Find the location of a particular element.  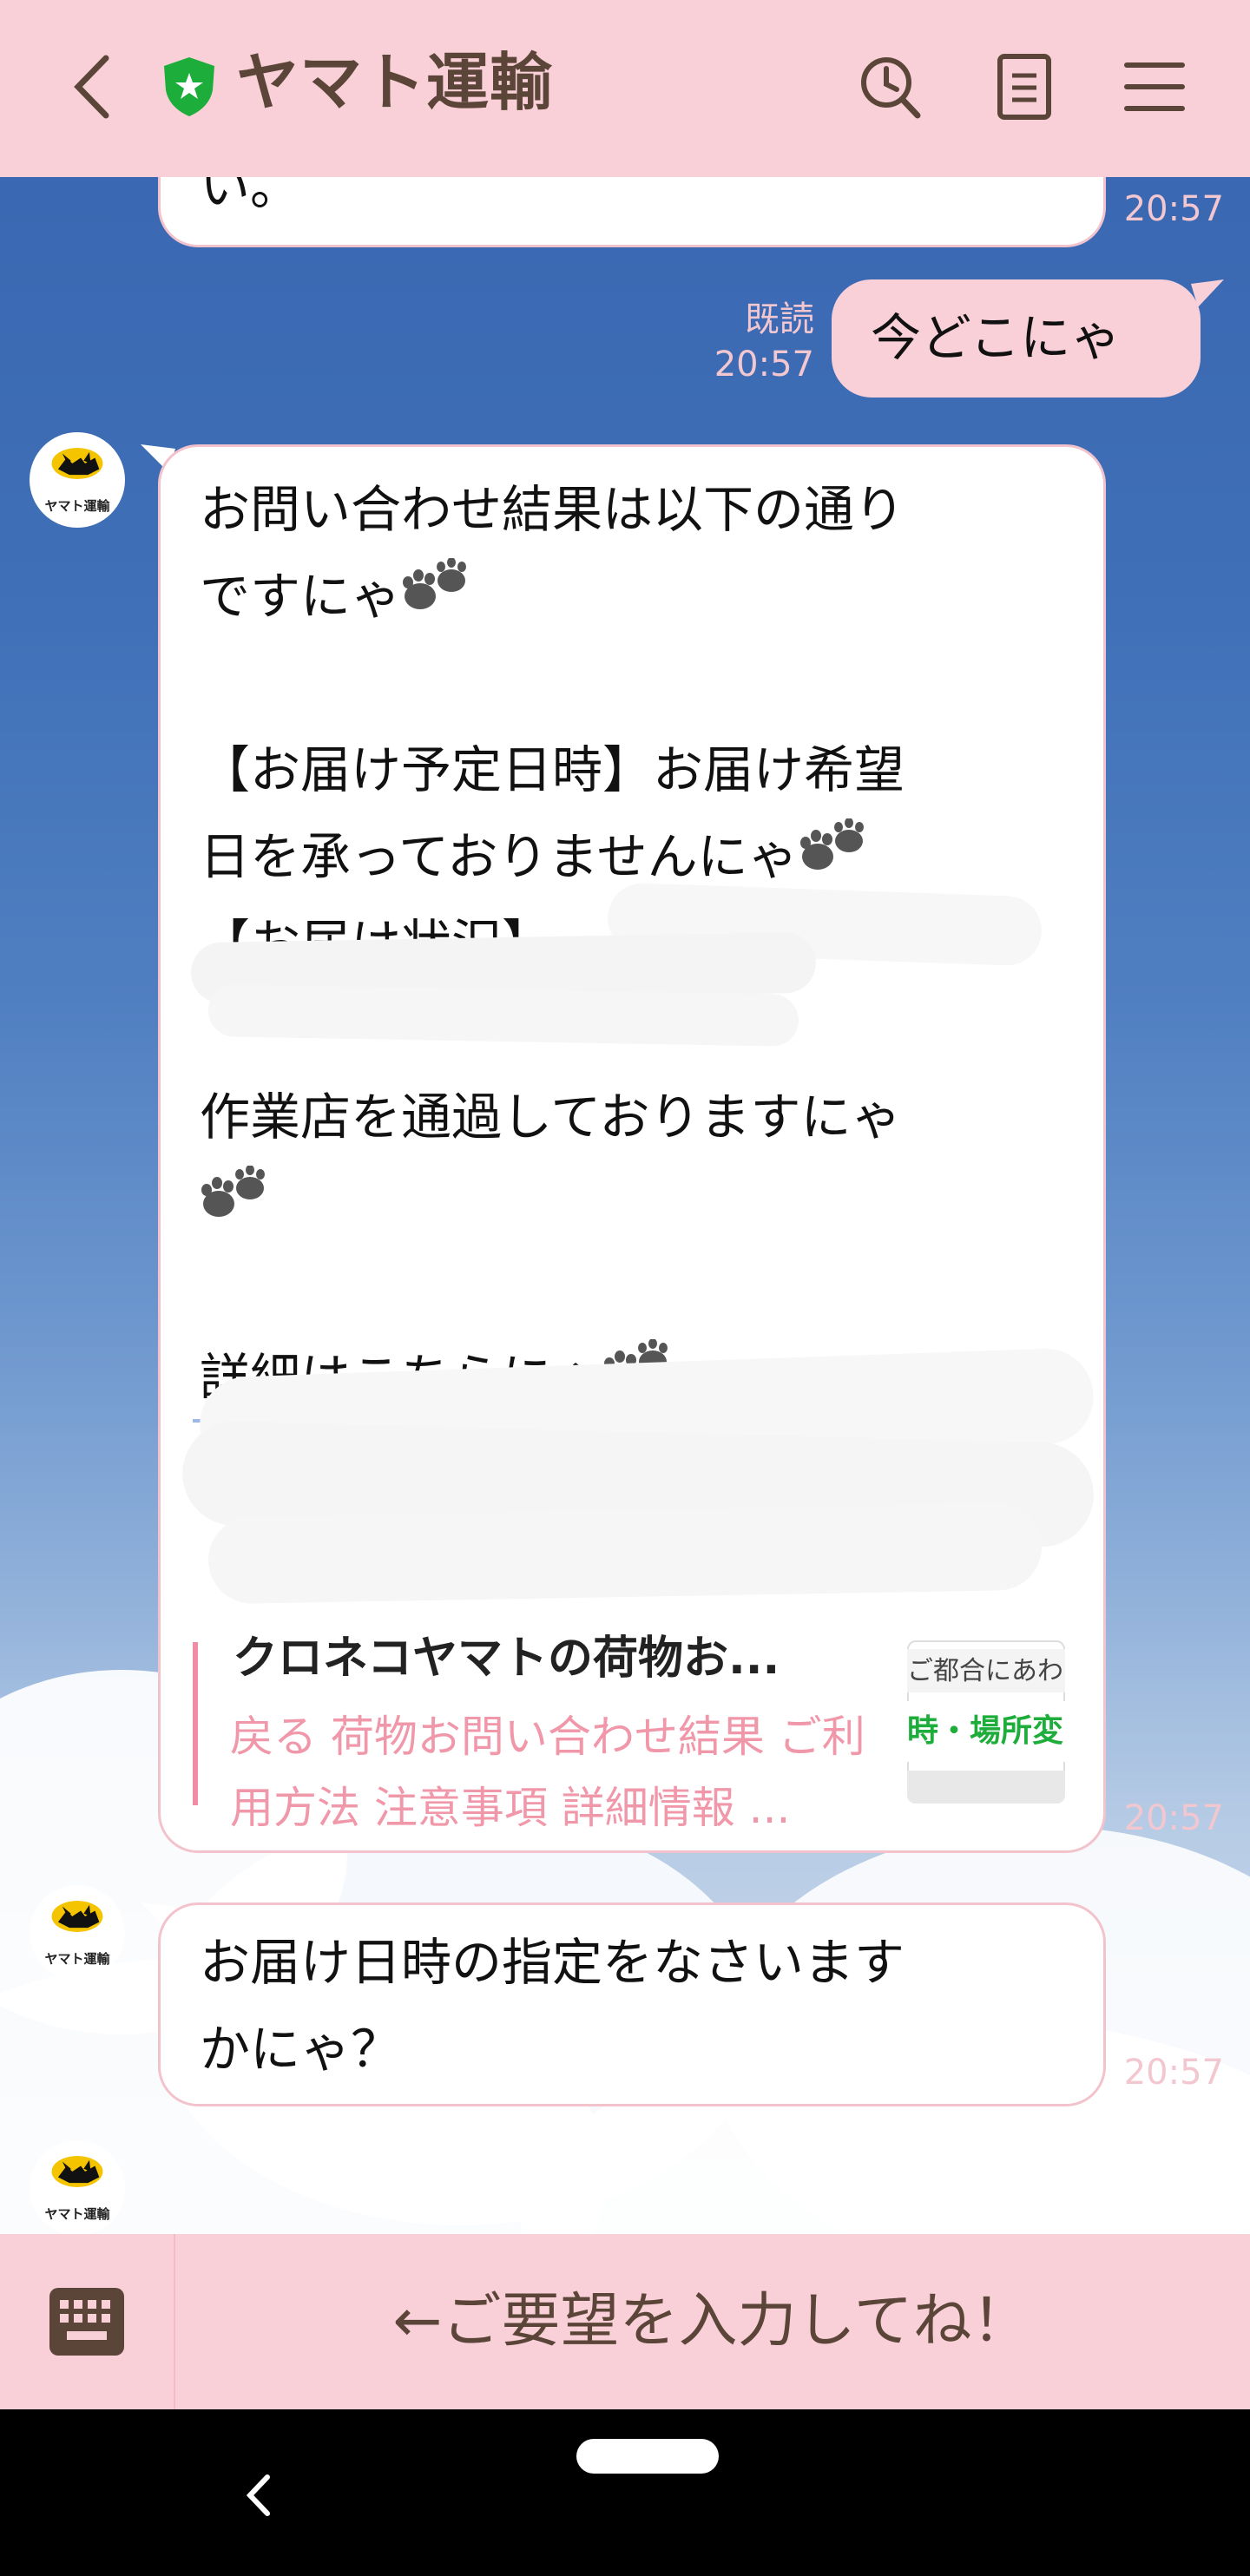

verified-shield-icon is located at coordinates (189, 87).